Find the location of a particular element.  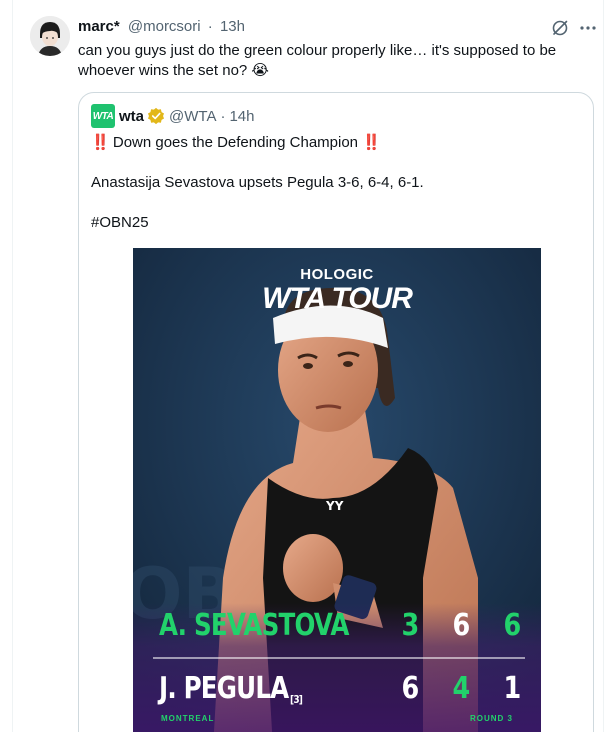

wta-tour-brand: WTA TOUR is located at coordinates (337, 298).